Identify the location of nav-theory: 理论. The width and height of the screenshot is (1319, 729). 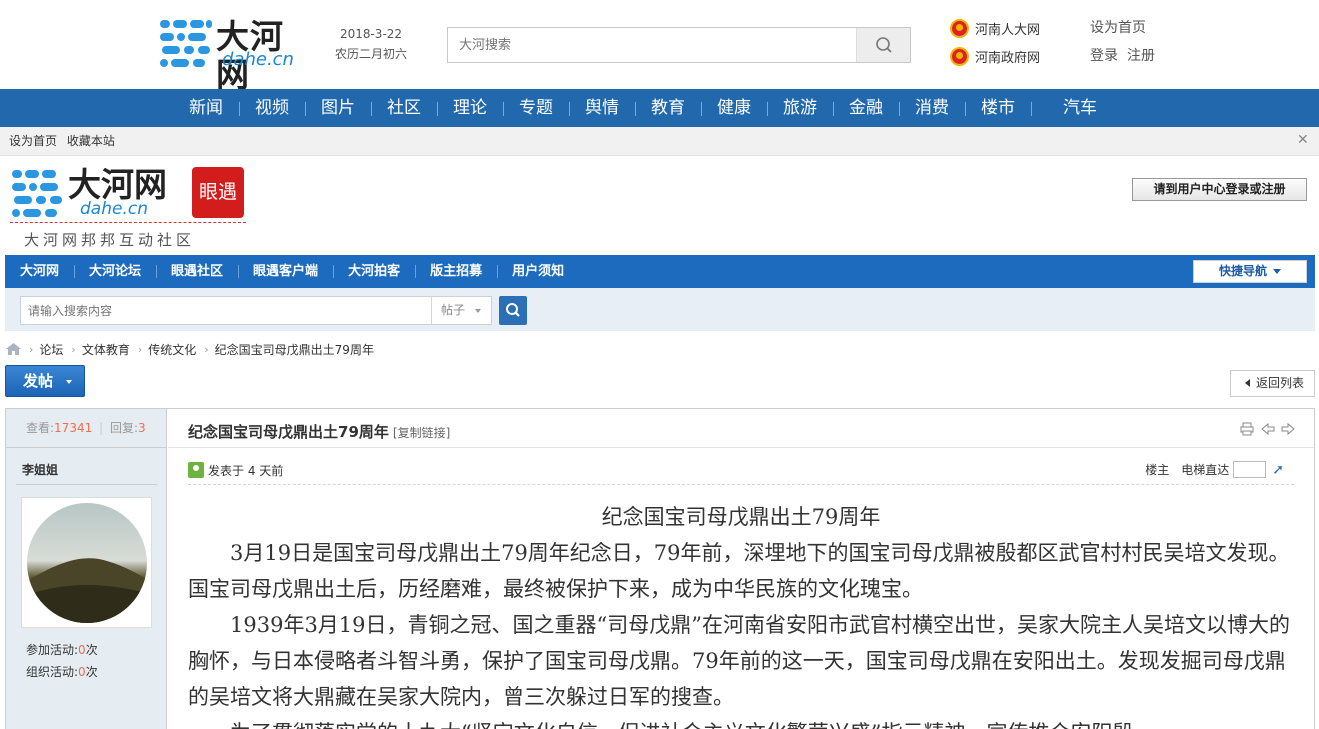
(470, 108).